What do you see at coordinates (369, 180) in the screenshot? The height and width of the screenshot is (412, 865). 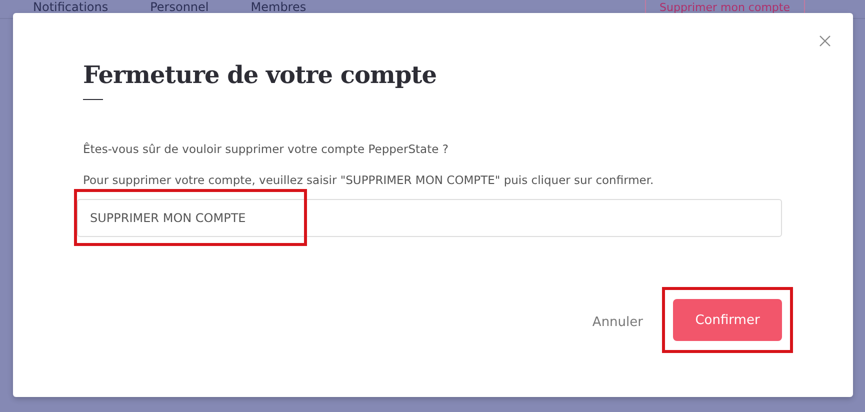 I see `instruction-text: Pour supprimer votre compte, veuillez saisir "SUPPRIMER MON COMPTE" puis cliquer sur confirmer.` at bounding box center [369, 180].